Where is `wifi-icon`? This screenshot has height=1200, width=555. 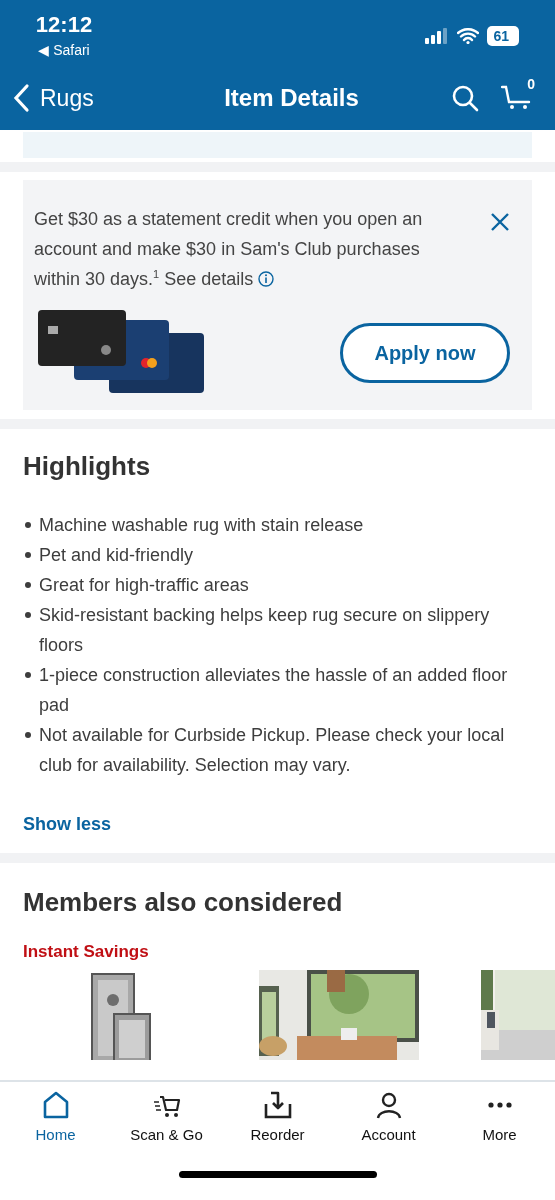 wifi-icon is located at coordinates (468, 36).